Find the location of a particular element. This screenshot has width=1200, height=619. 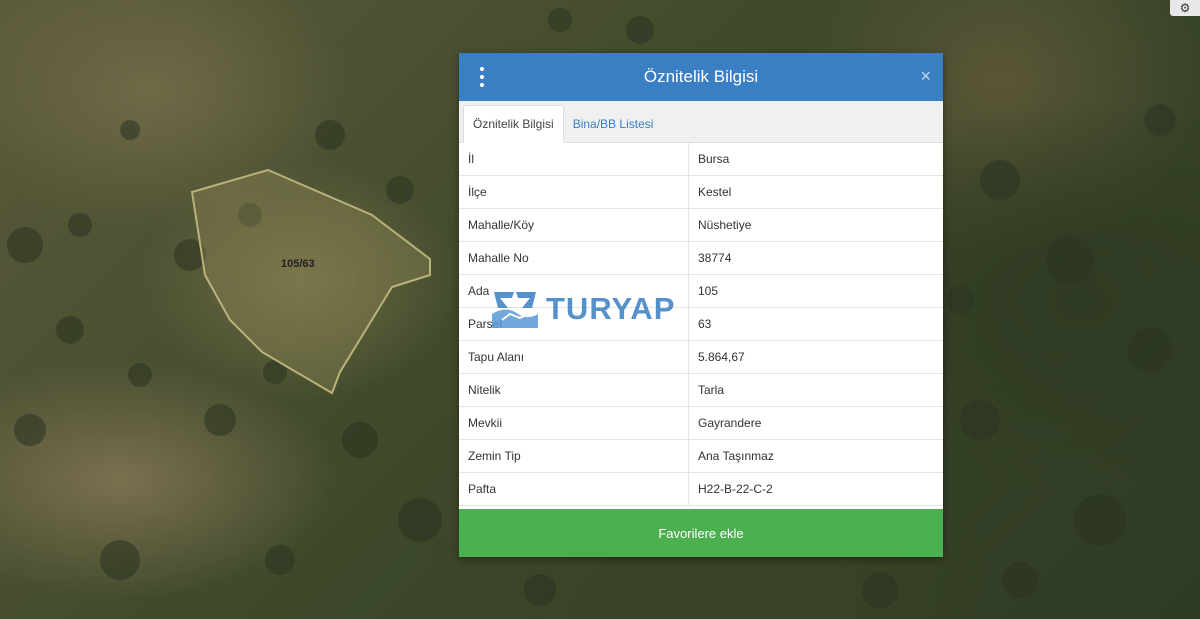

attribute-key: Pafta is located at coordinates (574, 489).